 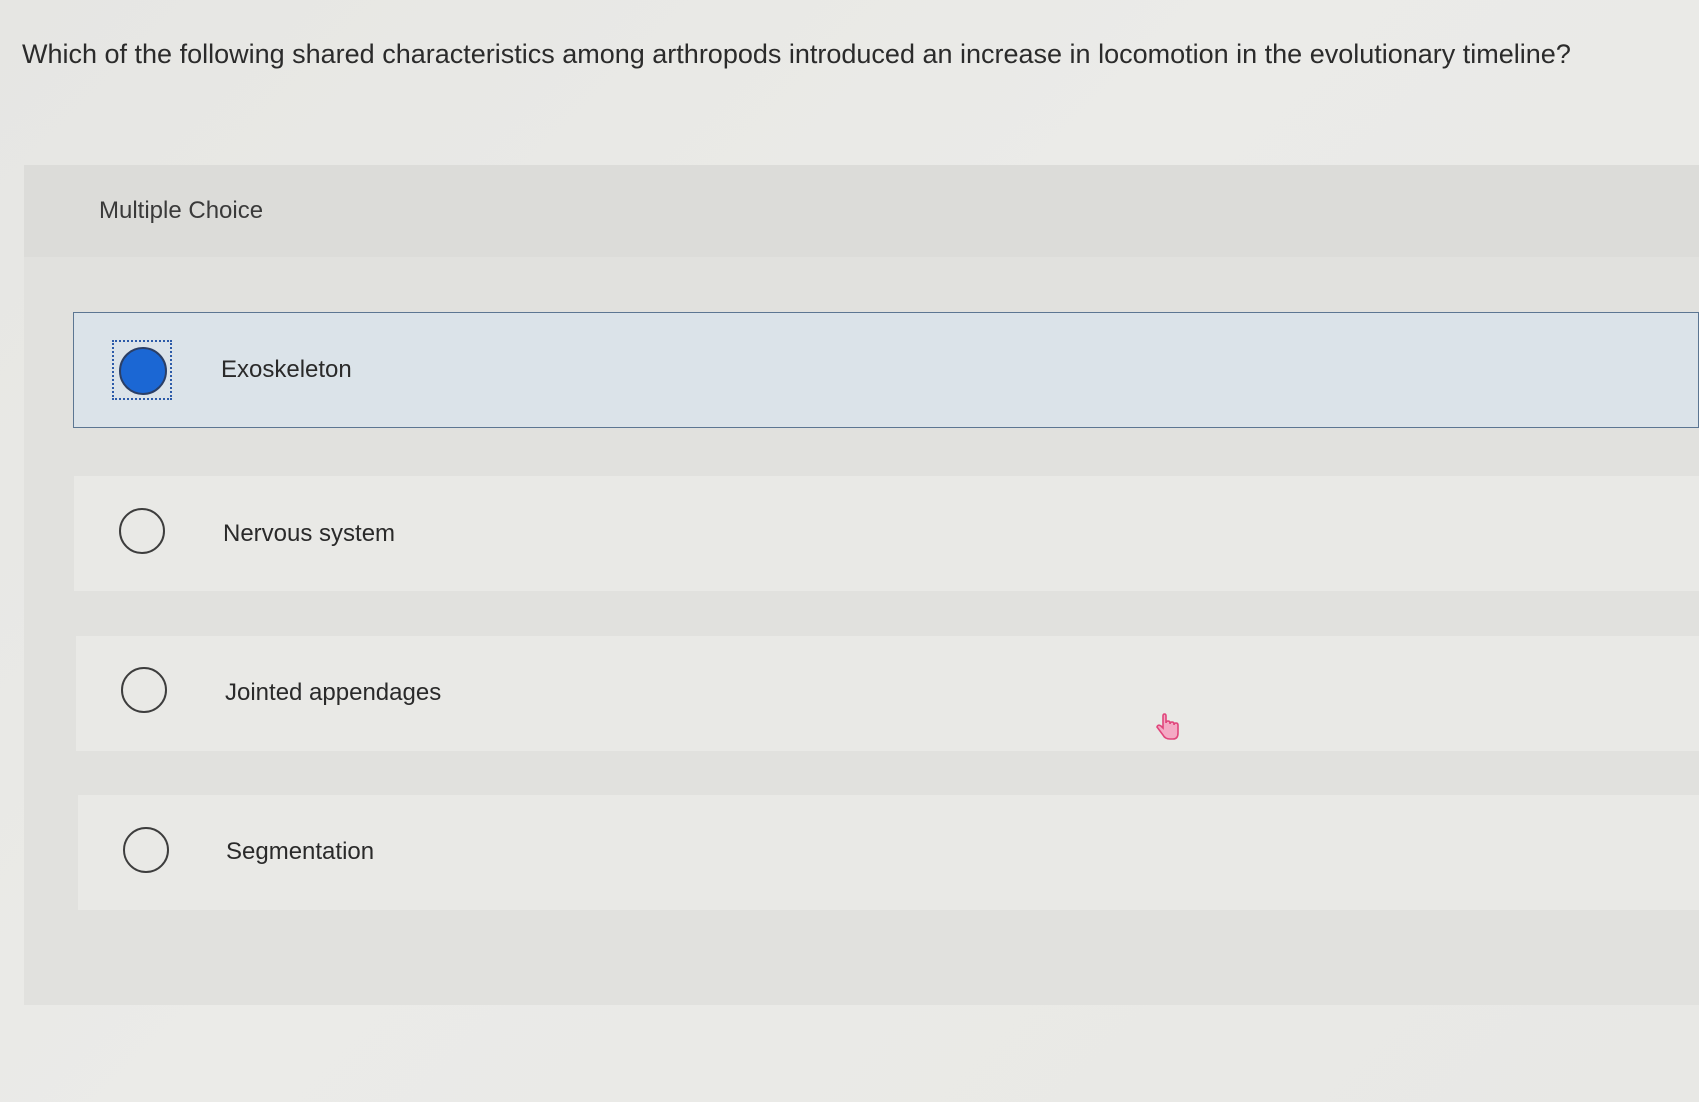 What do you see at coordinates (1168, 728) in the screenshot?
I see `hand-pointer-icon` at bounding box center [1168, 728].